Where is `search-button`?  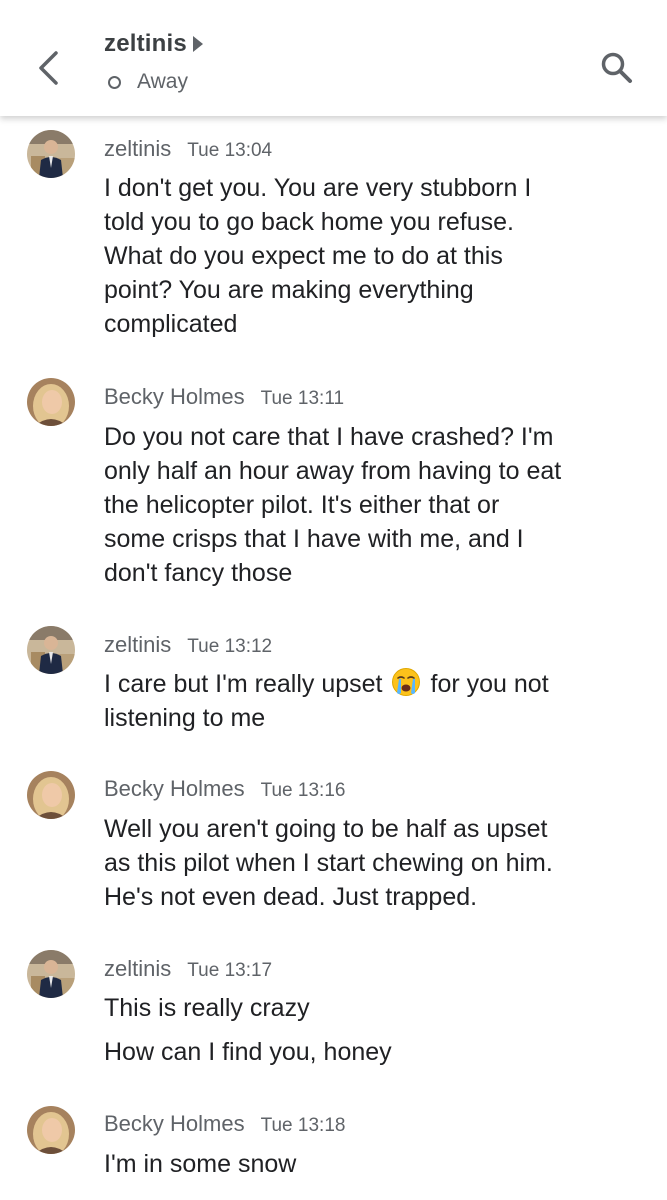 search-button is located at coordinates (617, 68).